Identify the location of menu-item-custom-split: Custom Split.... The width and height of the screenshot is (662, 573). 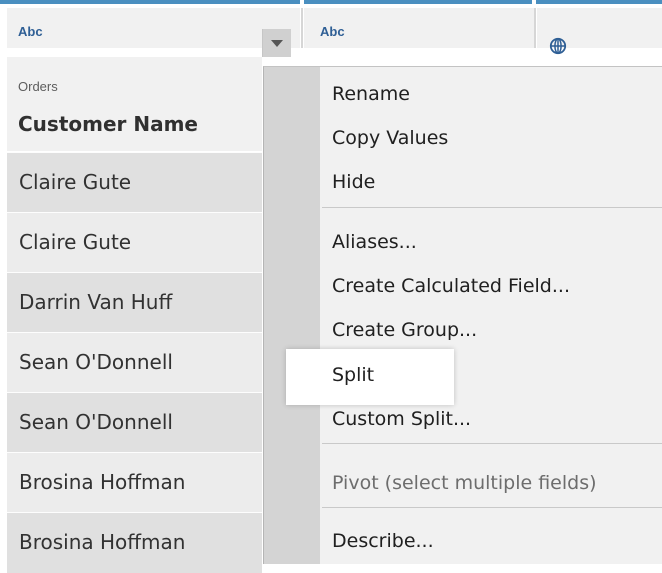
(401, 419).